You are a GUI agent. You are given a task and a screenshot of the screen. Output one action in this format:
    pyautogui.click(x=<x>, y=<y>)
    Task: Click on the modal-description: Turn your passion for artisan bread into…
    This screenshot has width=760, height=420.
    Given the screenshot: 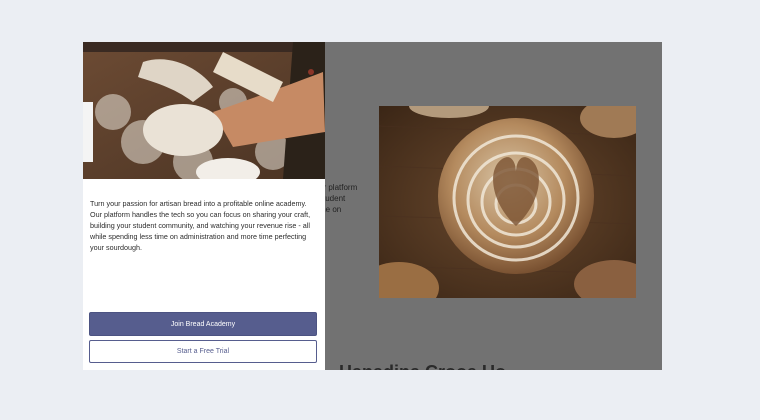 What is the action you would take?
    pyautogui.click(x=200, y=225)
    